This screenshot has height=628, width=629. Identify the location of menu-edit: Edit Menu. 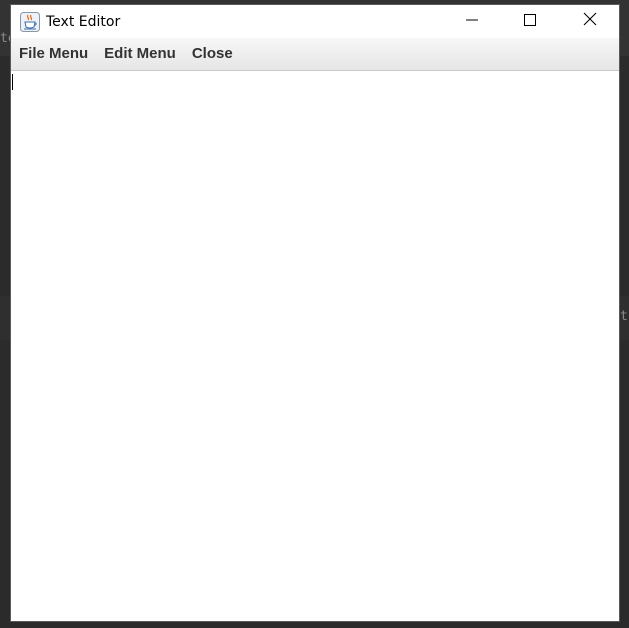
(140, 54).